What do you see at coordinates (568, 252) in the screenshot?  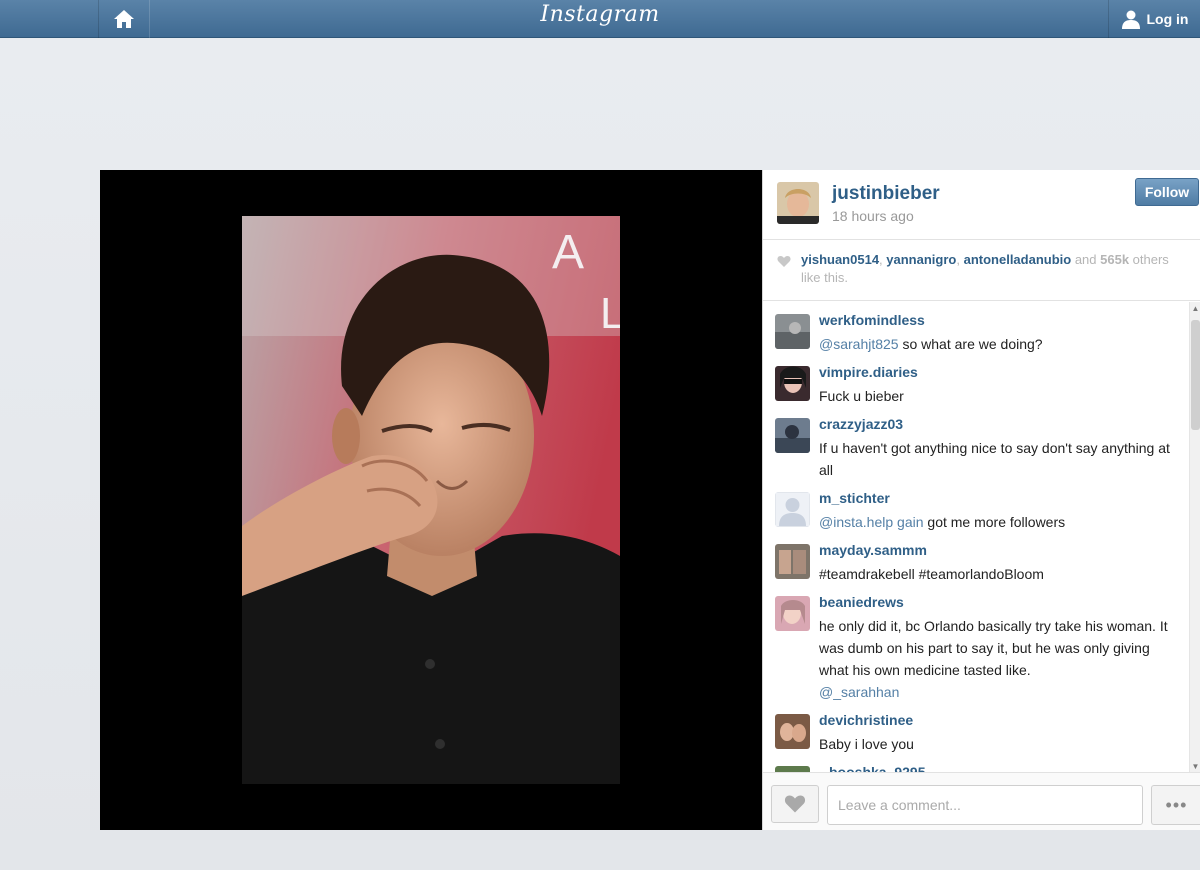 I see `svg-text: A` at bounding box center [568, 252].